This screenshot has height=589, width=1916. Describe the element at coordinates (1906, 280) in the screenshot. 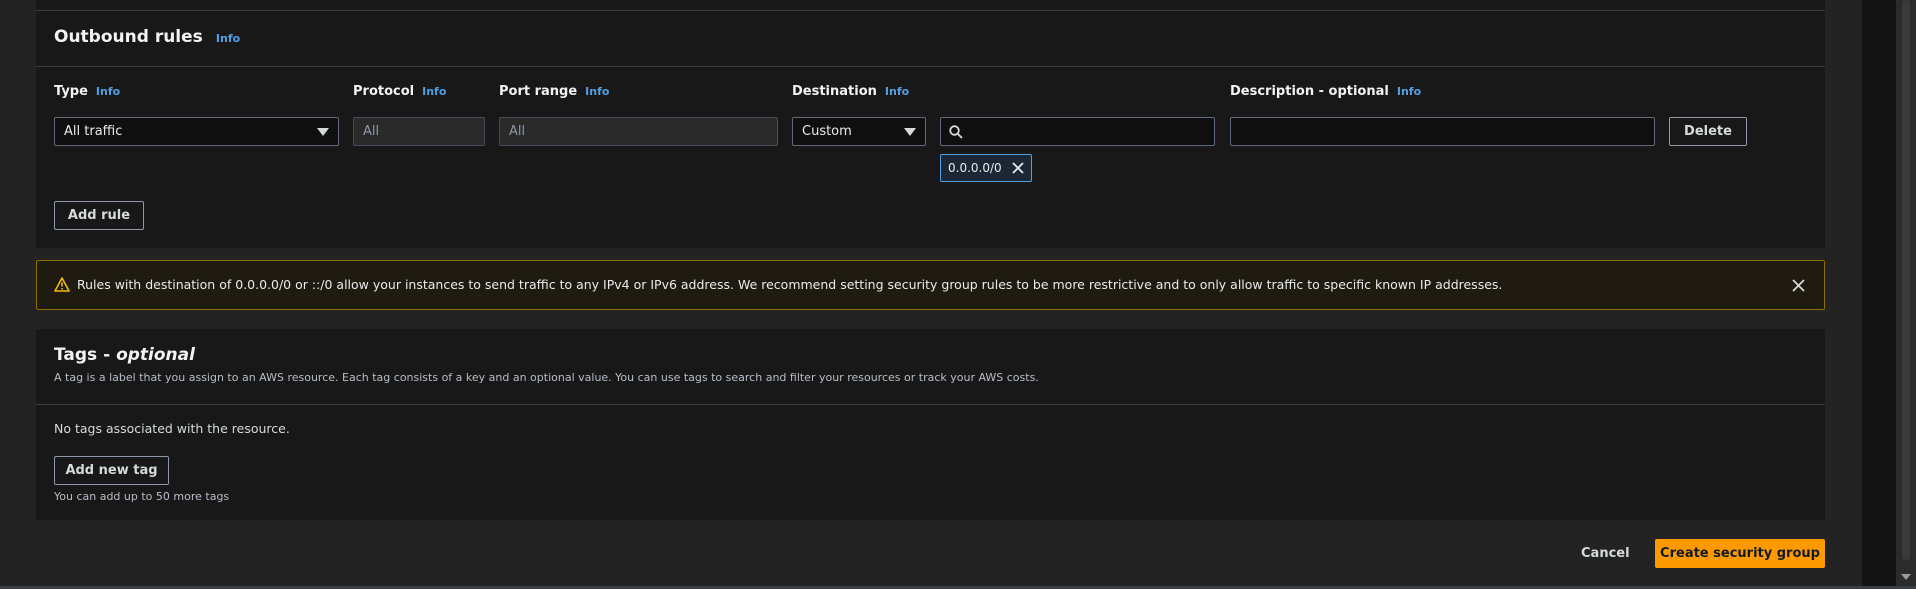

I see `scrollbar-thumb` at that location.